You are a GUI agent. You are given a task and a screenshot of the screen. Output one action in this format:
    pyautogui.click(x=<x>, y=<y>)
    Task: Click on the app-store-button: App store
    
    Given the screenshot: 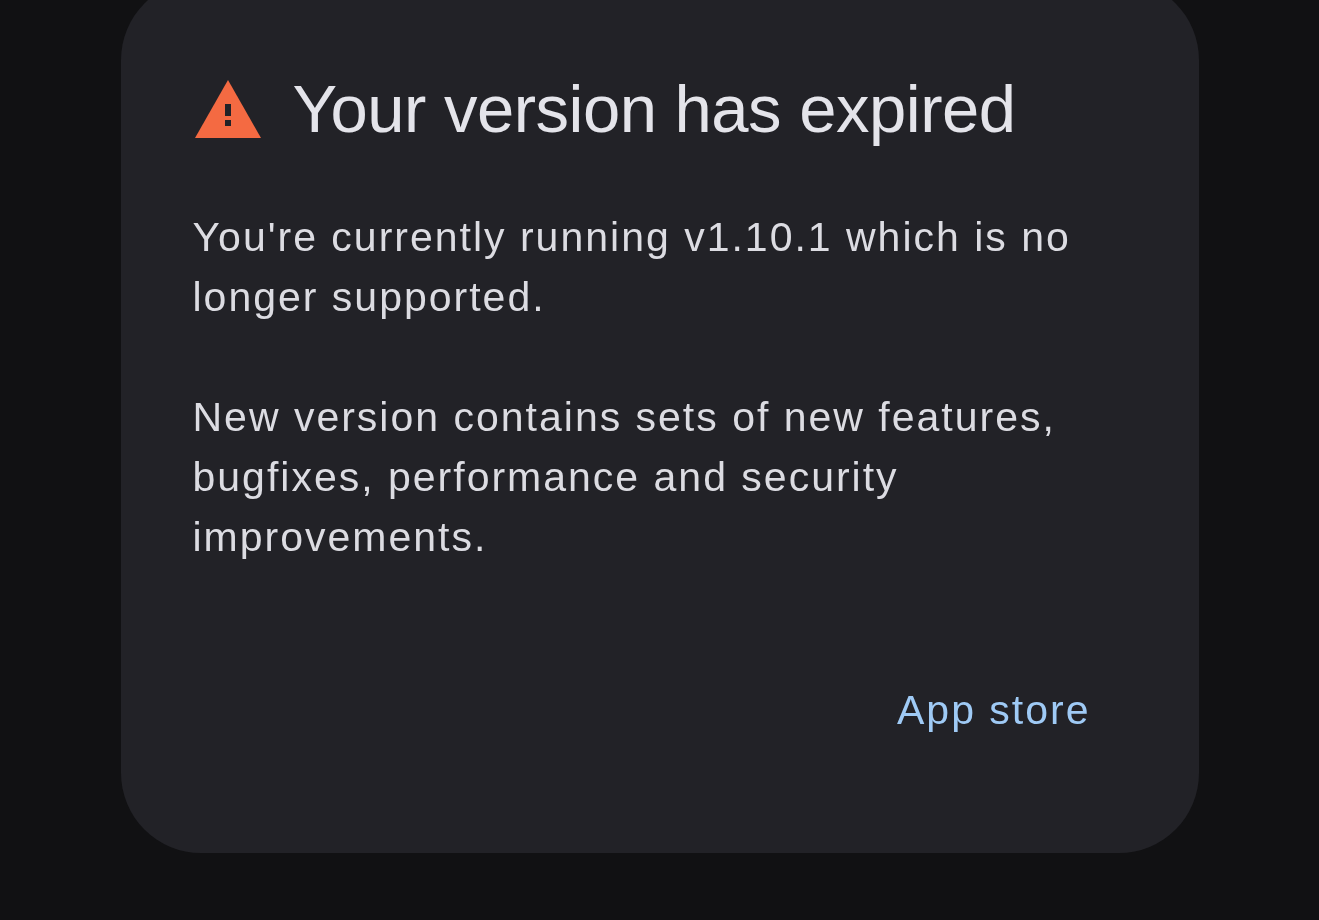 What is the action you would take?
    pyautogui.click(x=994, y=710)
    